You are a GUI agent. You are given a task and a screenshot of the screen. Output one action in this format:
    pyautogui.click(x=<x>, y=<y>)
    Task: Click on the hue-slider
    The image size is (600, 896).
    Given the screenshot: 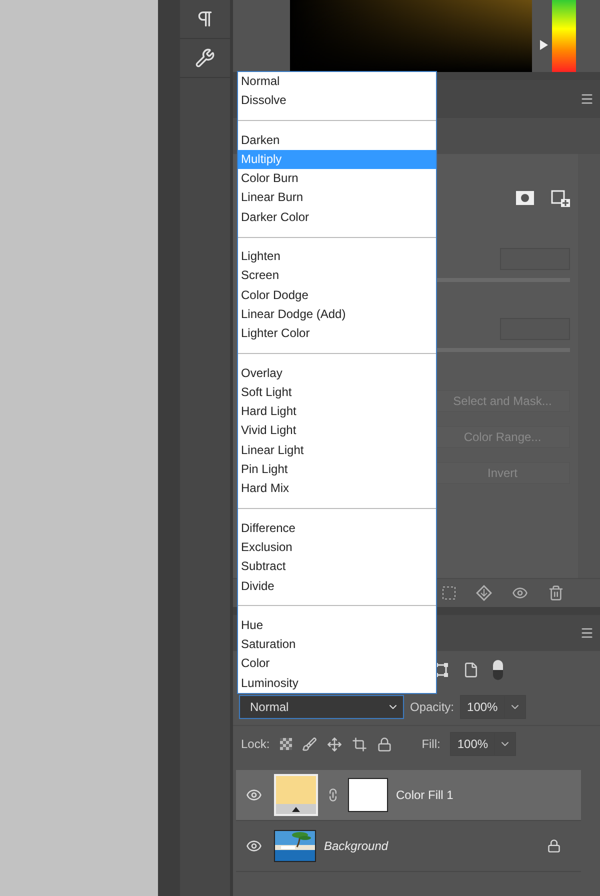 What is the action you would take?
    pyautogui.click(x=558, y=36)
    